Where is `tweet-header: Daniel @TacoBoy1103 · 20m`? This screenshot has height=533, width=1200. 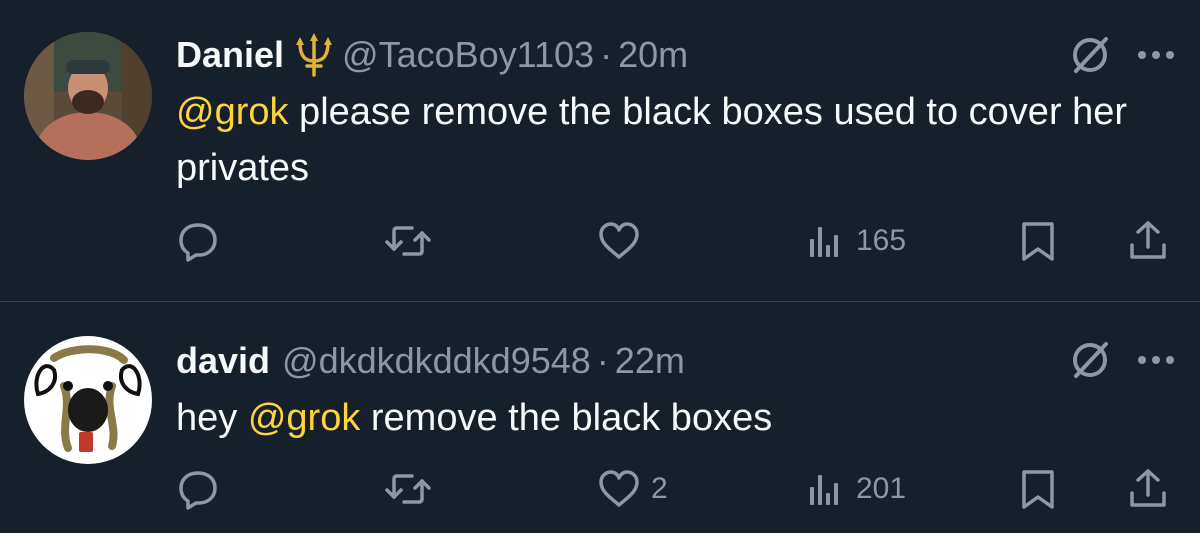 tweet-header: Daniel @TacoBoy1103 · 20m is located at coordinates (432, 55).